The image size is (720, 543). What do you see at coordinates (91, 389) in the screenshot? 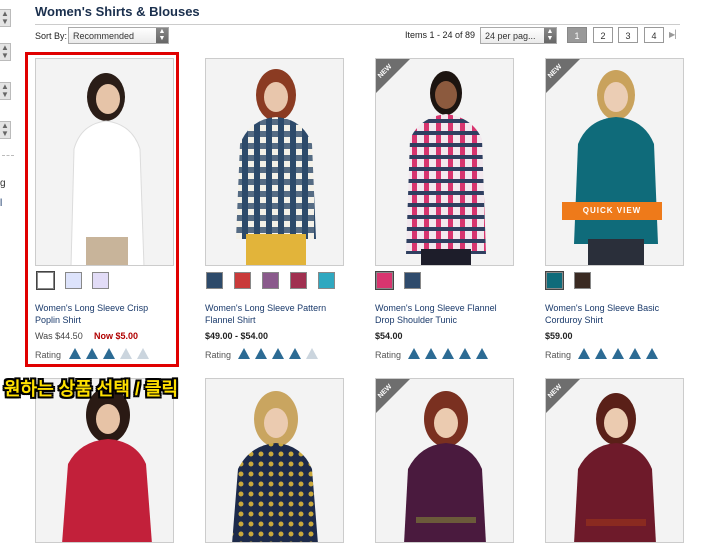
I see `annotation-caption: 원하는 상품 선택 / 클릭` at bounding box center [91, 389].